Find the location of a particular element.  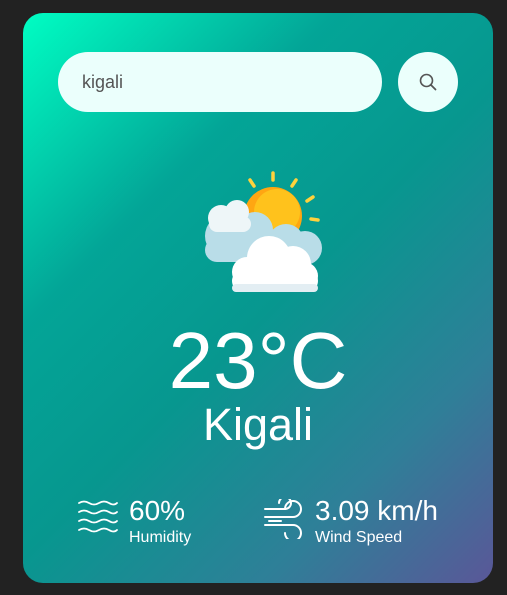

wind-value: 3.09 km/h is located at coordinates (376, 510).